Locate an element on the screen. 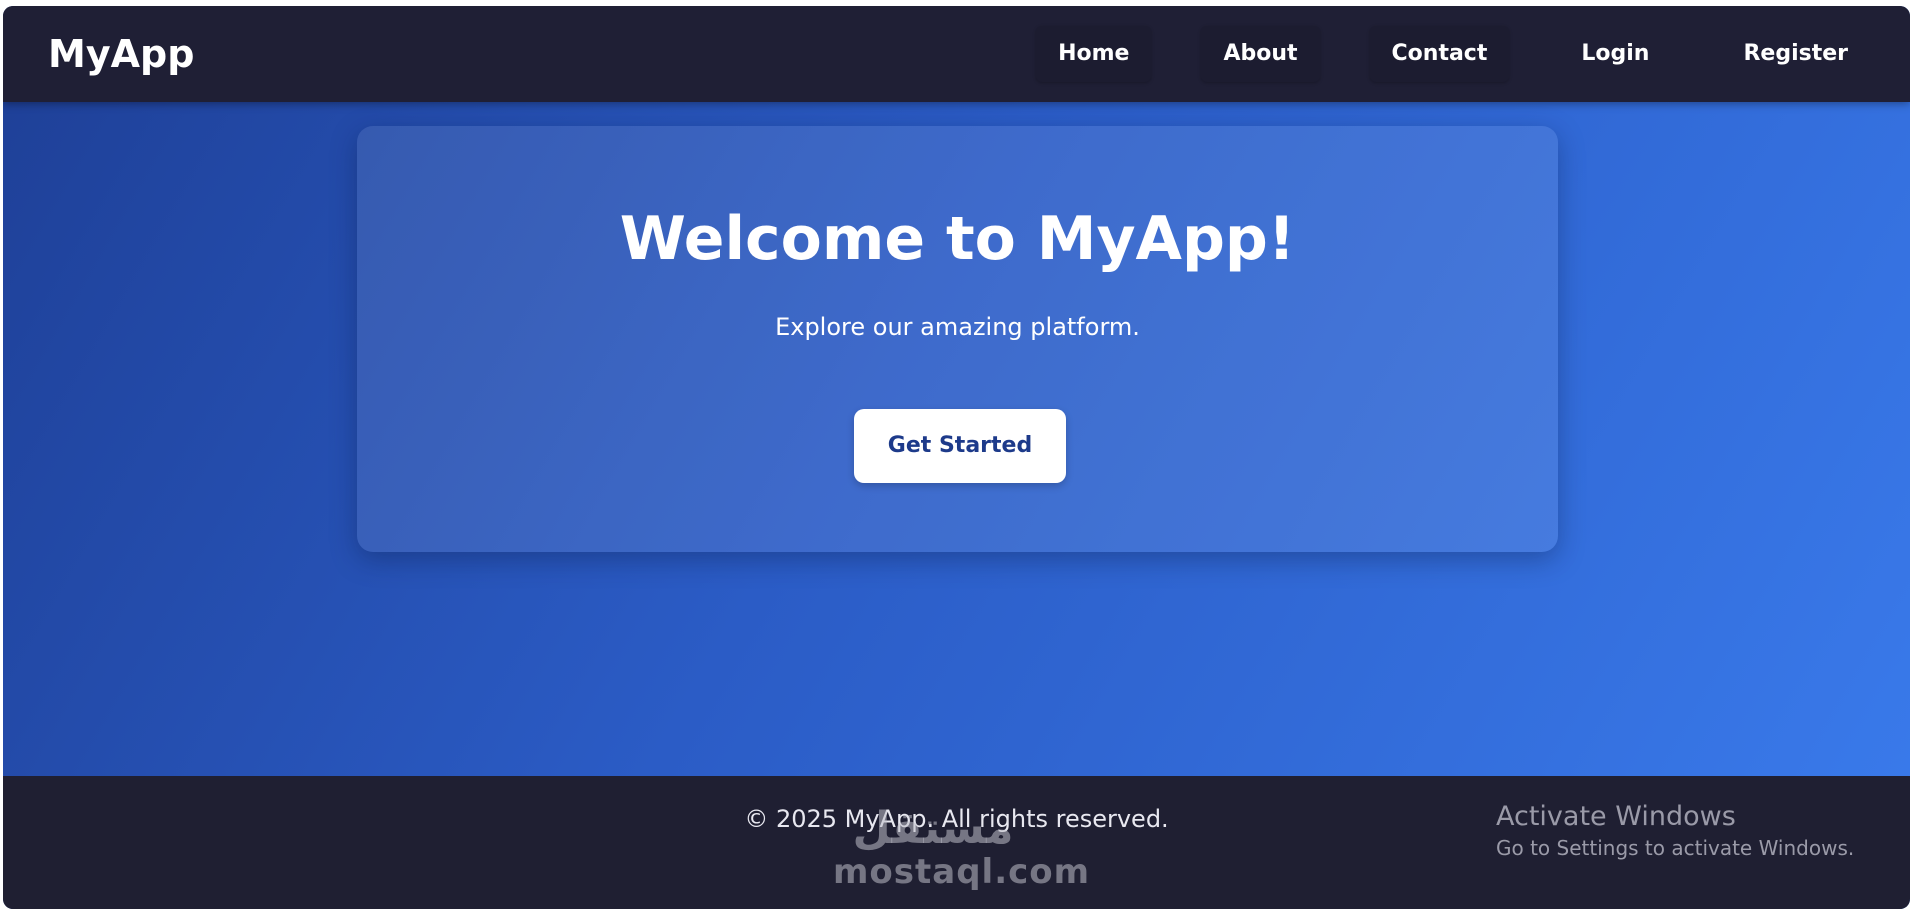 The image size is (1913, 915). nav-link-about: About is located at coordinates (1260, 54).